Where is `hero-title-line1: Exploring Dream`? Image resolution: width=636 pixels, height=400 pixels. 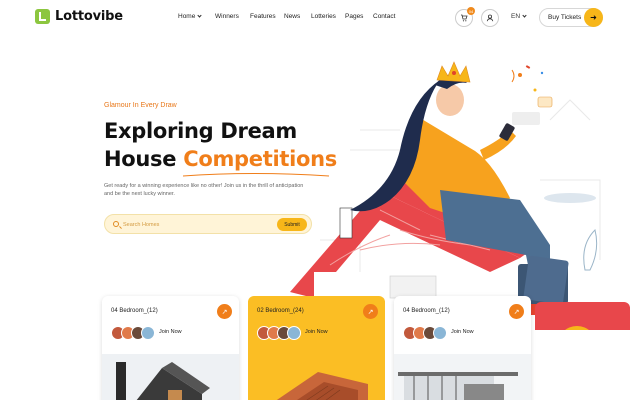 hero-title-line1: Exploring Dream is located at coordinates (200, 131).